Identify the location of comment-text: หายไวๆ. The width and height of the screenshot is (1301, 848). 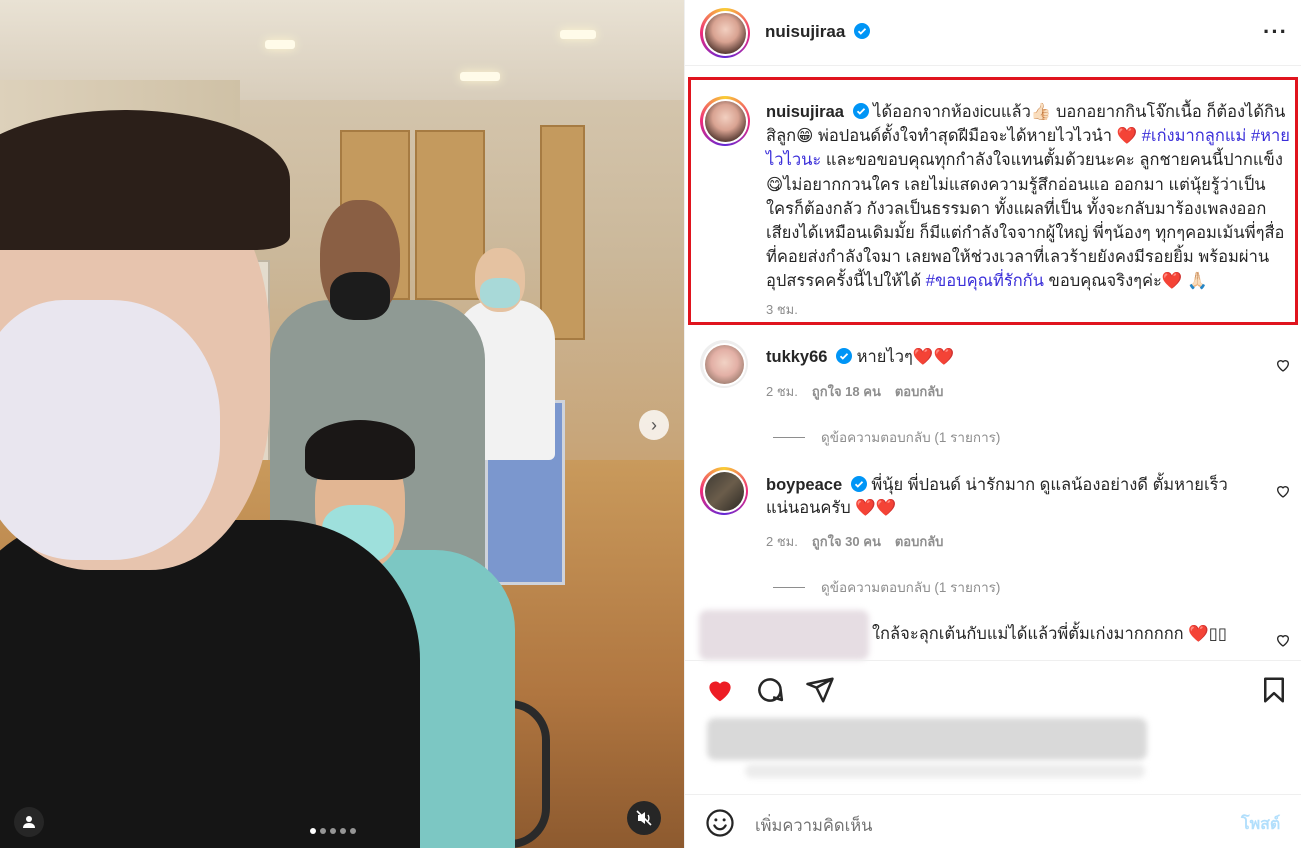
(884, 357).